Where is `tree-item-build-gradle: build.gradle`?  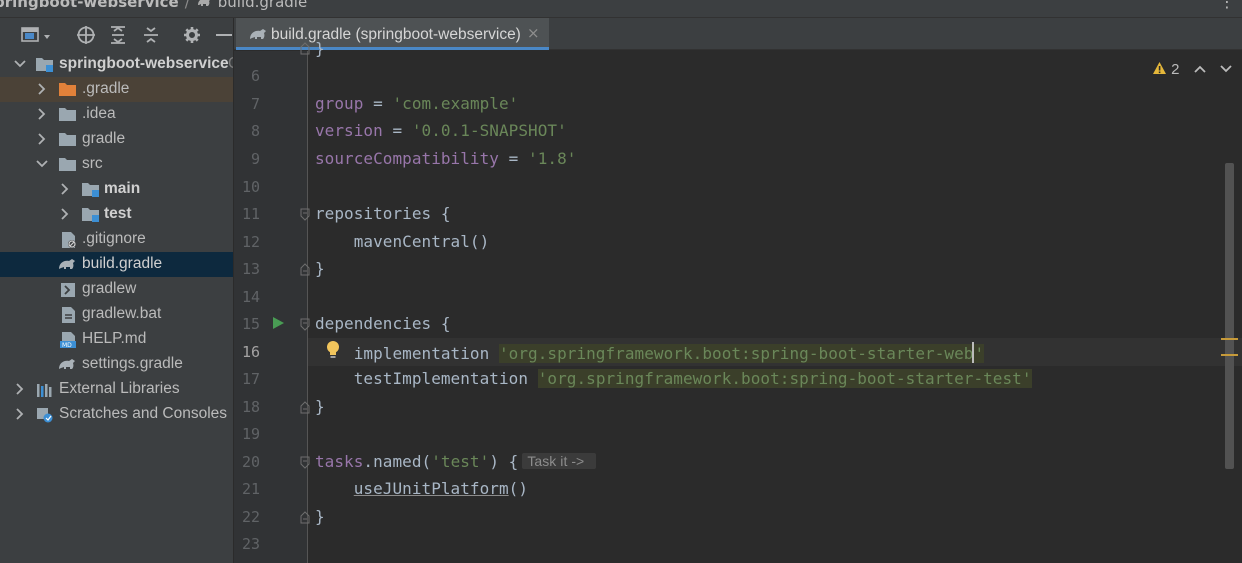
tree-item-build-gradle: build.gradle is located at coordinates (116, 264).